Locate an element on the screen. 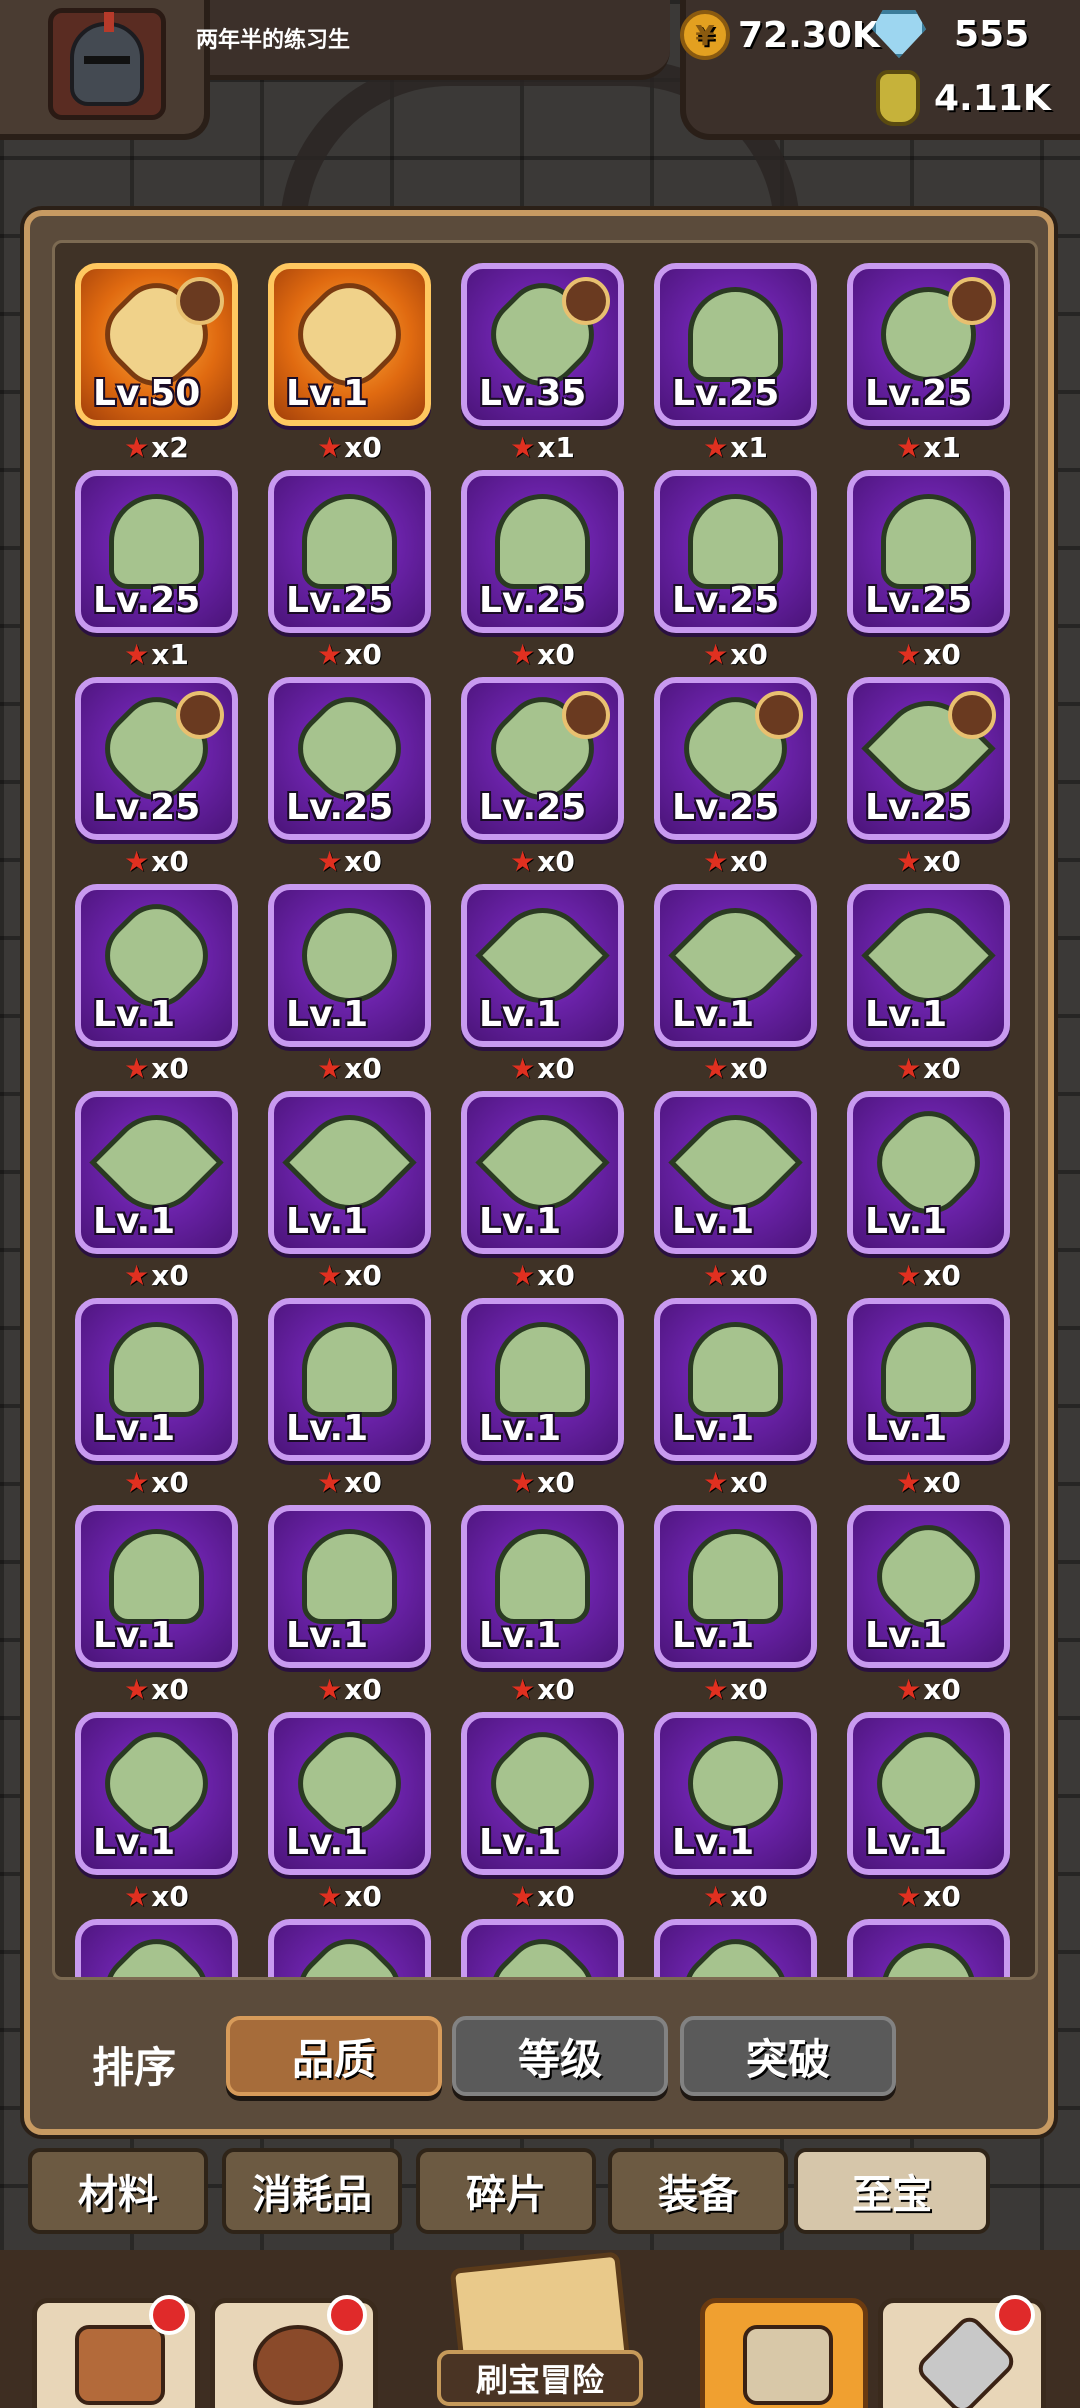  sort-quality-button: 品质 is located at coordinates (334, 2056).